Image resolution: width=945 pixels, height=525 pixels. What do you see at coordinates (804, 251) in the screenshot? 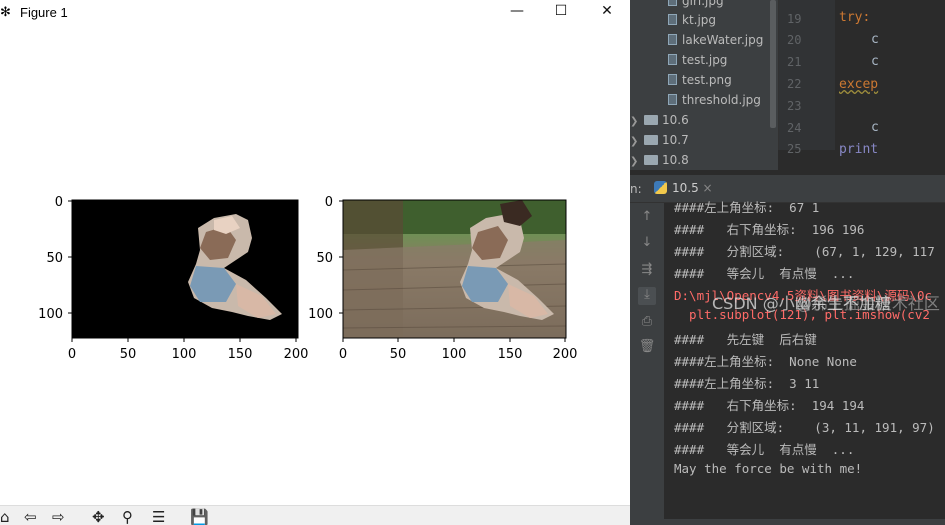
I see `console-line: #### 分割区域: (67, 1, 129, 117` at bounding box center [804, 251].